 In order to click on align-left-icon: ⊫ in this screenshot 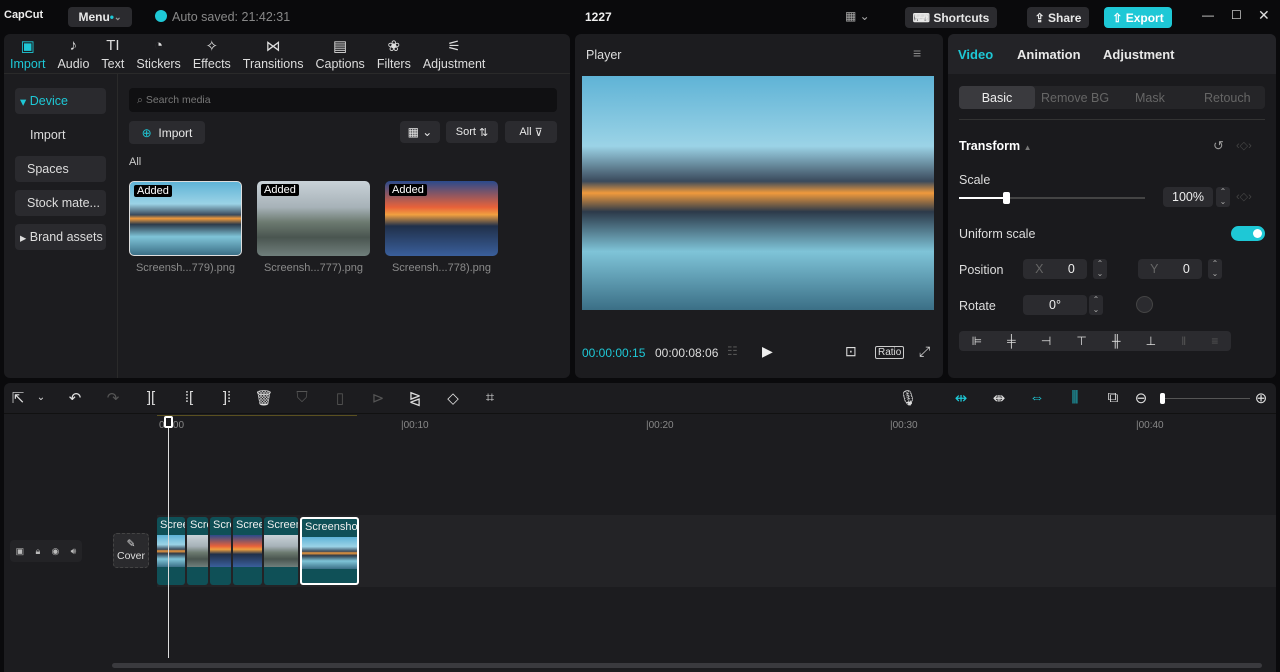, I will do `click(977, 341)`.